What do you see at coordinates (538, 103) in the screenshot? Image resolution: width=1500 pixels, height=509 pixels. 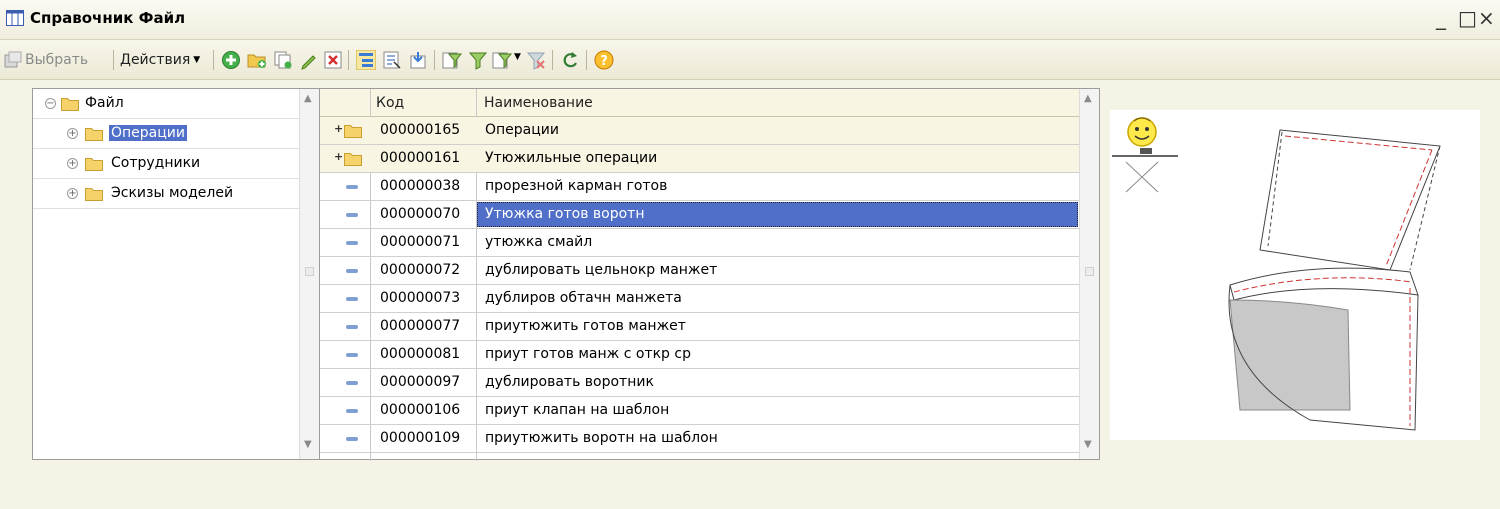 I see `column-header-name: Наименование` at bounding box center [538, 103].